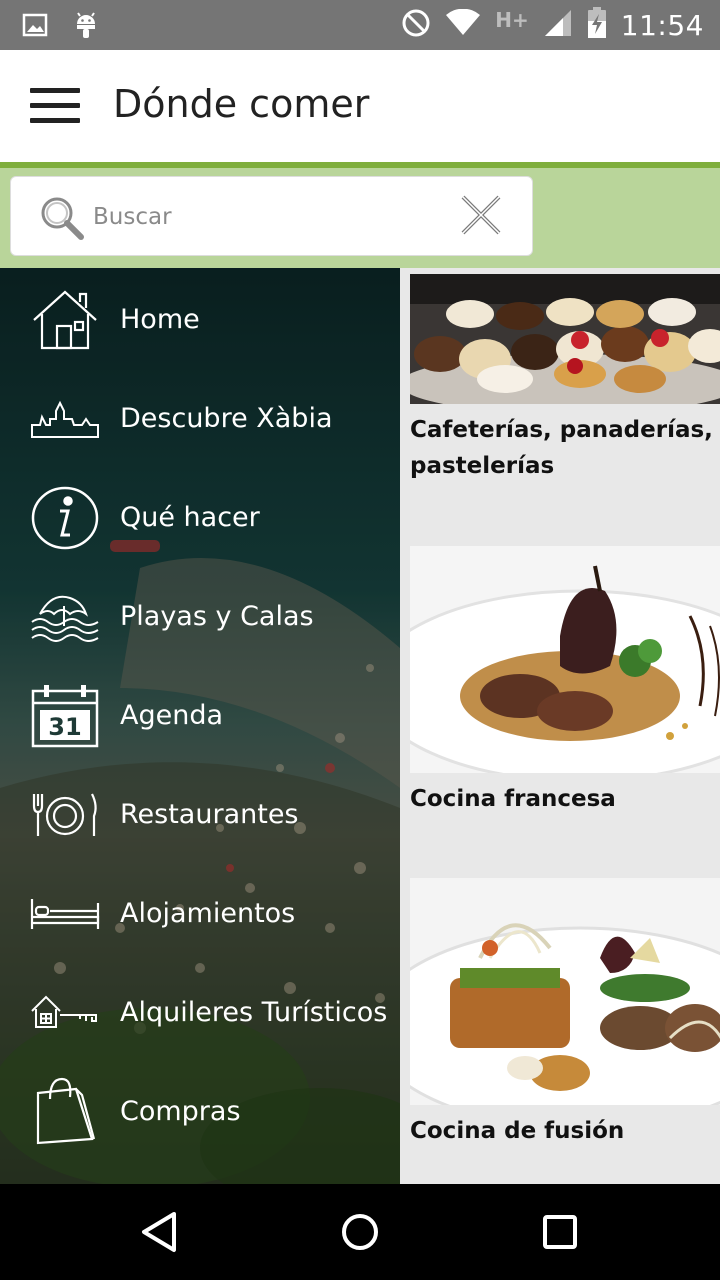 The image size is (720, 1280). What do you see at coordinates (481, 217) in the screenshot?
I see `clear-search-icon` at bounding box center [481, 217].